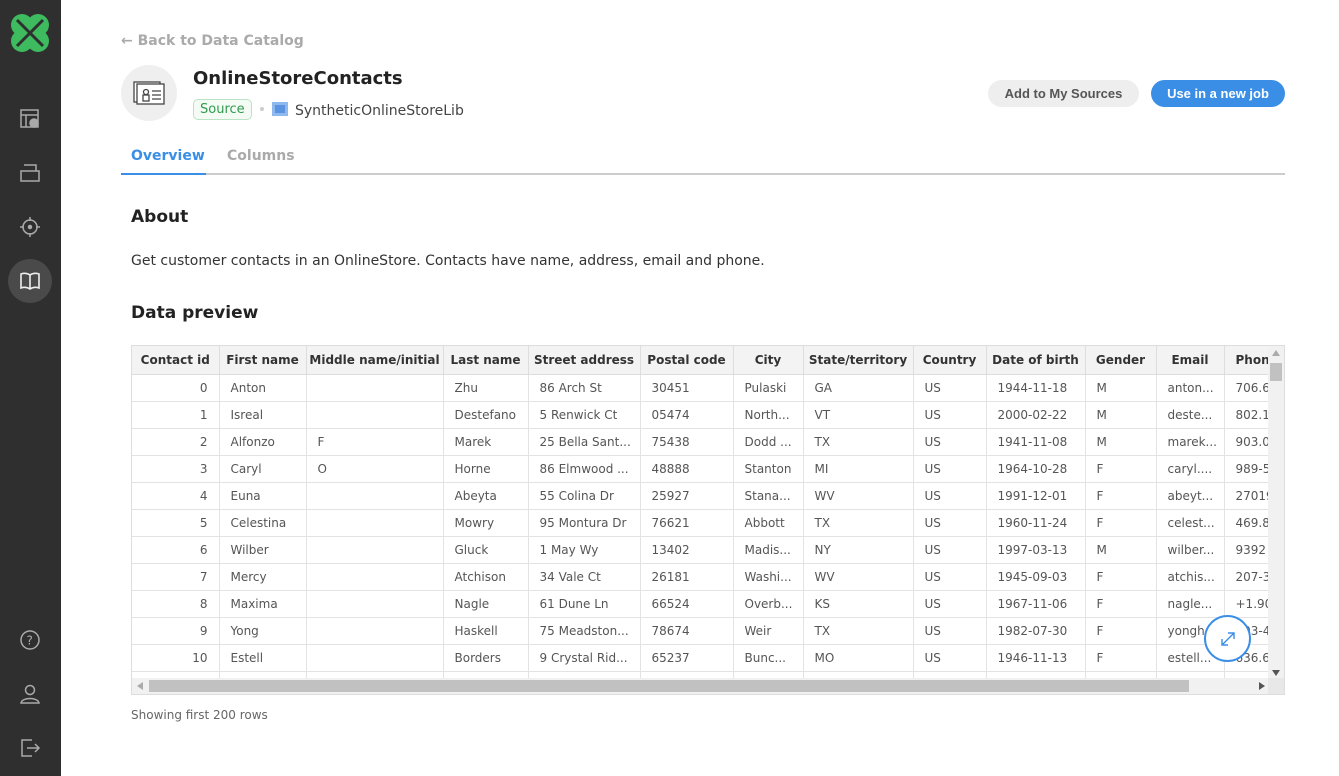 The width and height of the screenshot is (1339, 776). Describe the element at coordinates (1036, 604) in the screenshot. I see `table-cell: 1967-11-06` at that location.